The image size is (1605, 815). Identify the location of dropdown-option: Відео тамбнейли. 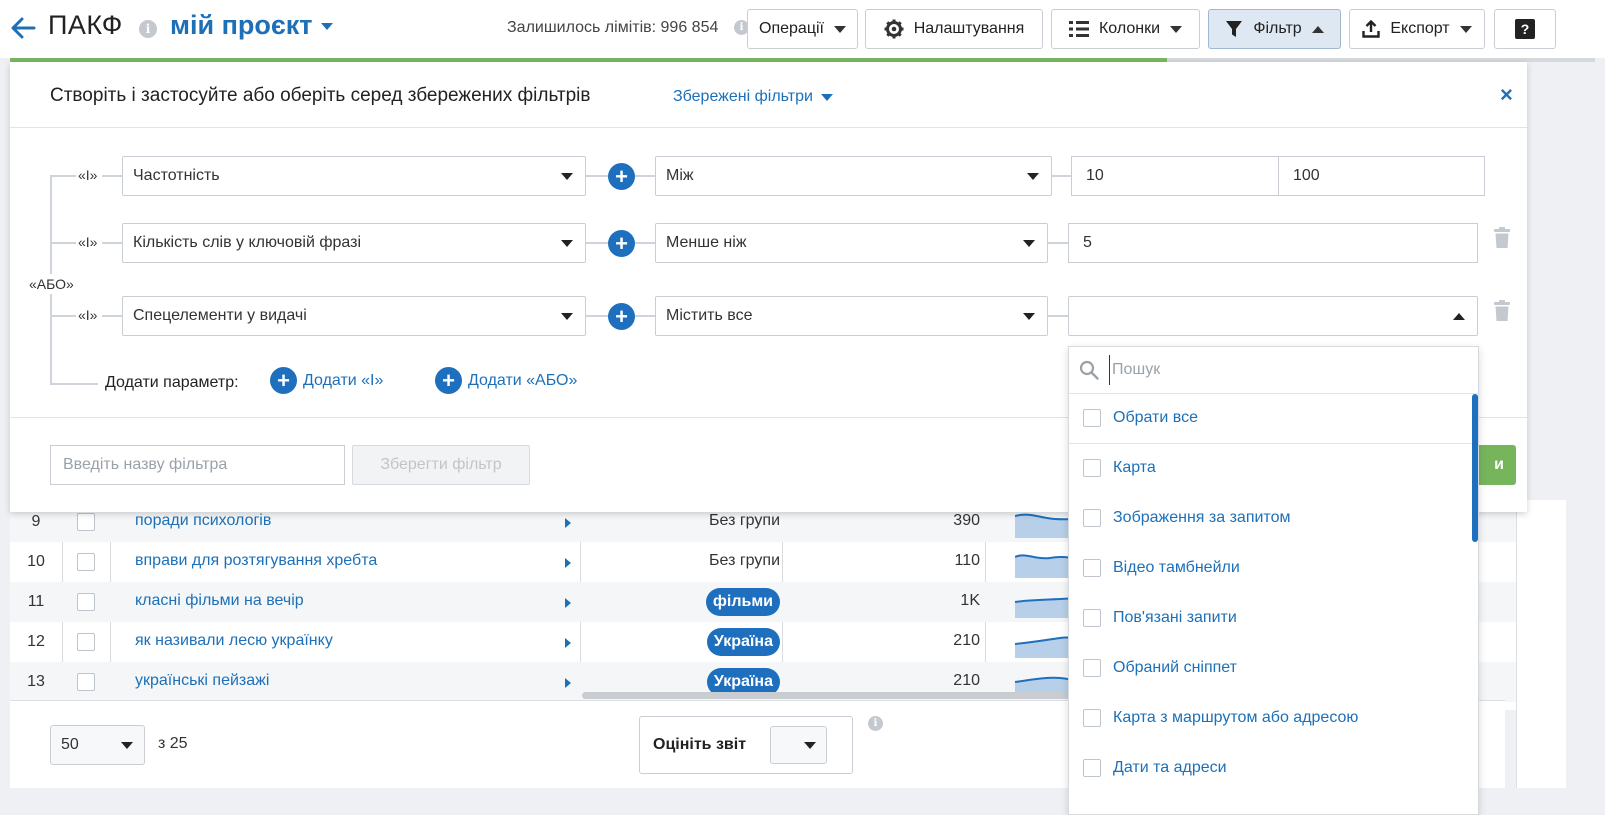
(1273, 569).